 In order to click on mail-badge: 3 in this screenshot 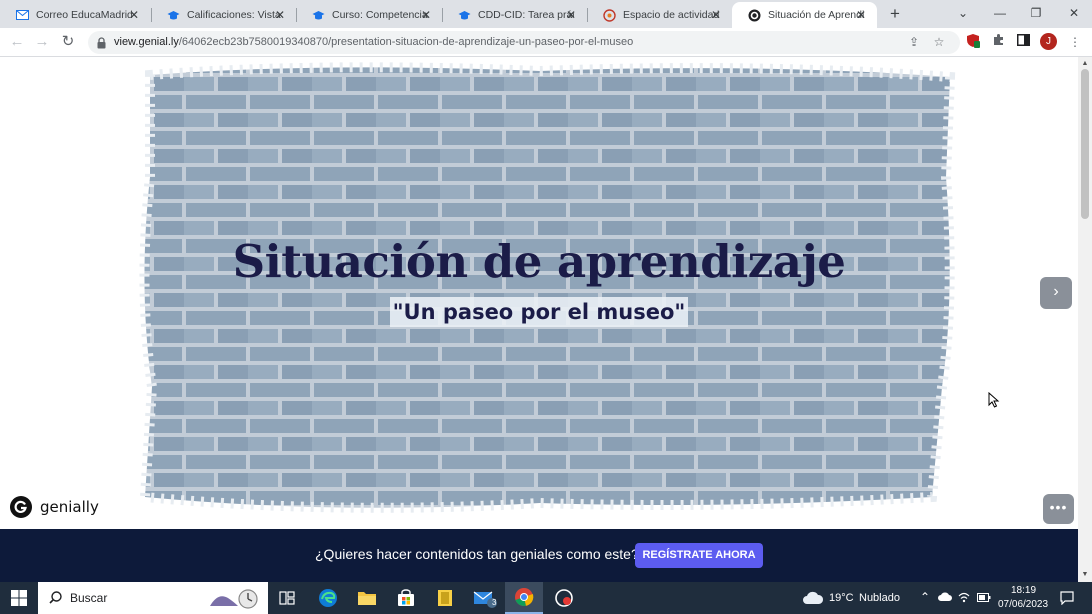, I will do `click(494, 602)`.